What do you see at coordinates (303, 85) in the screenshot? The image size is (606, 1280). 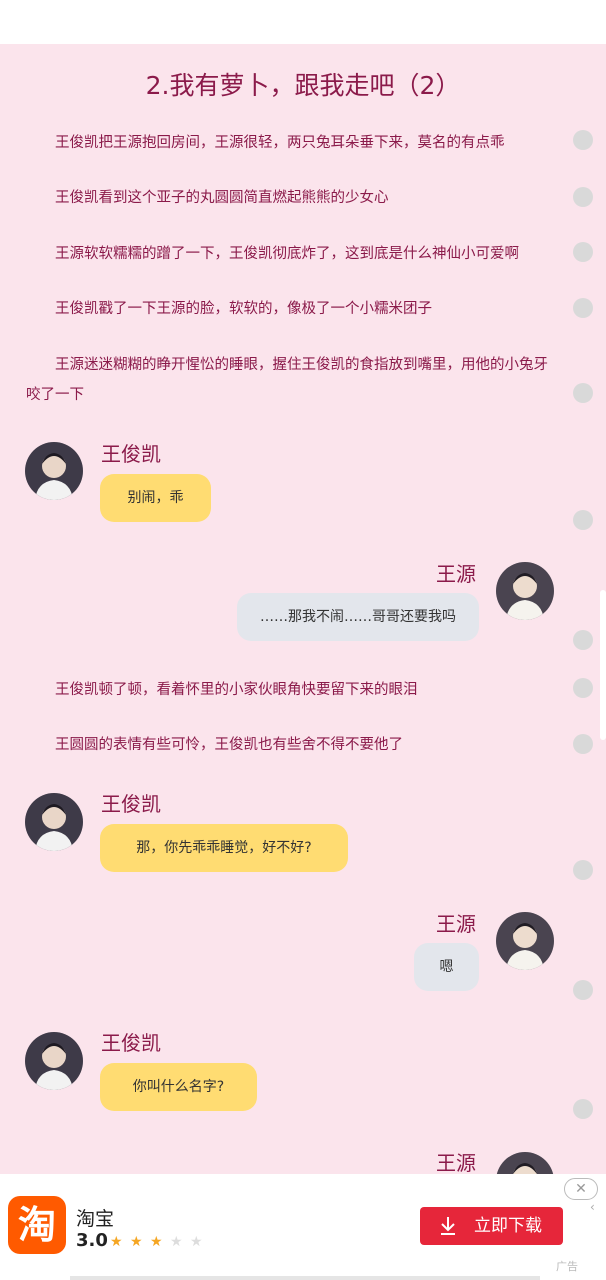 I see `chapter-title: 2.我有萝卜，跟我走吧（2）` at bounding box center [303, 85].